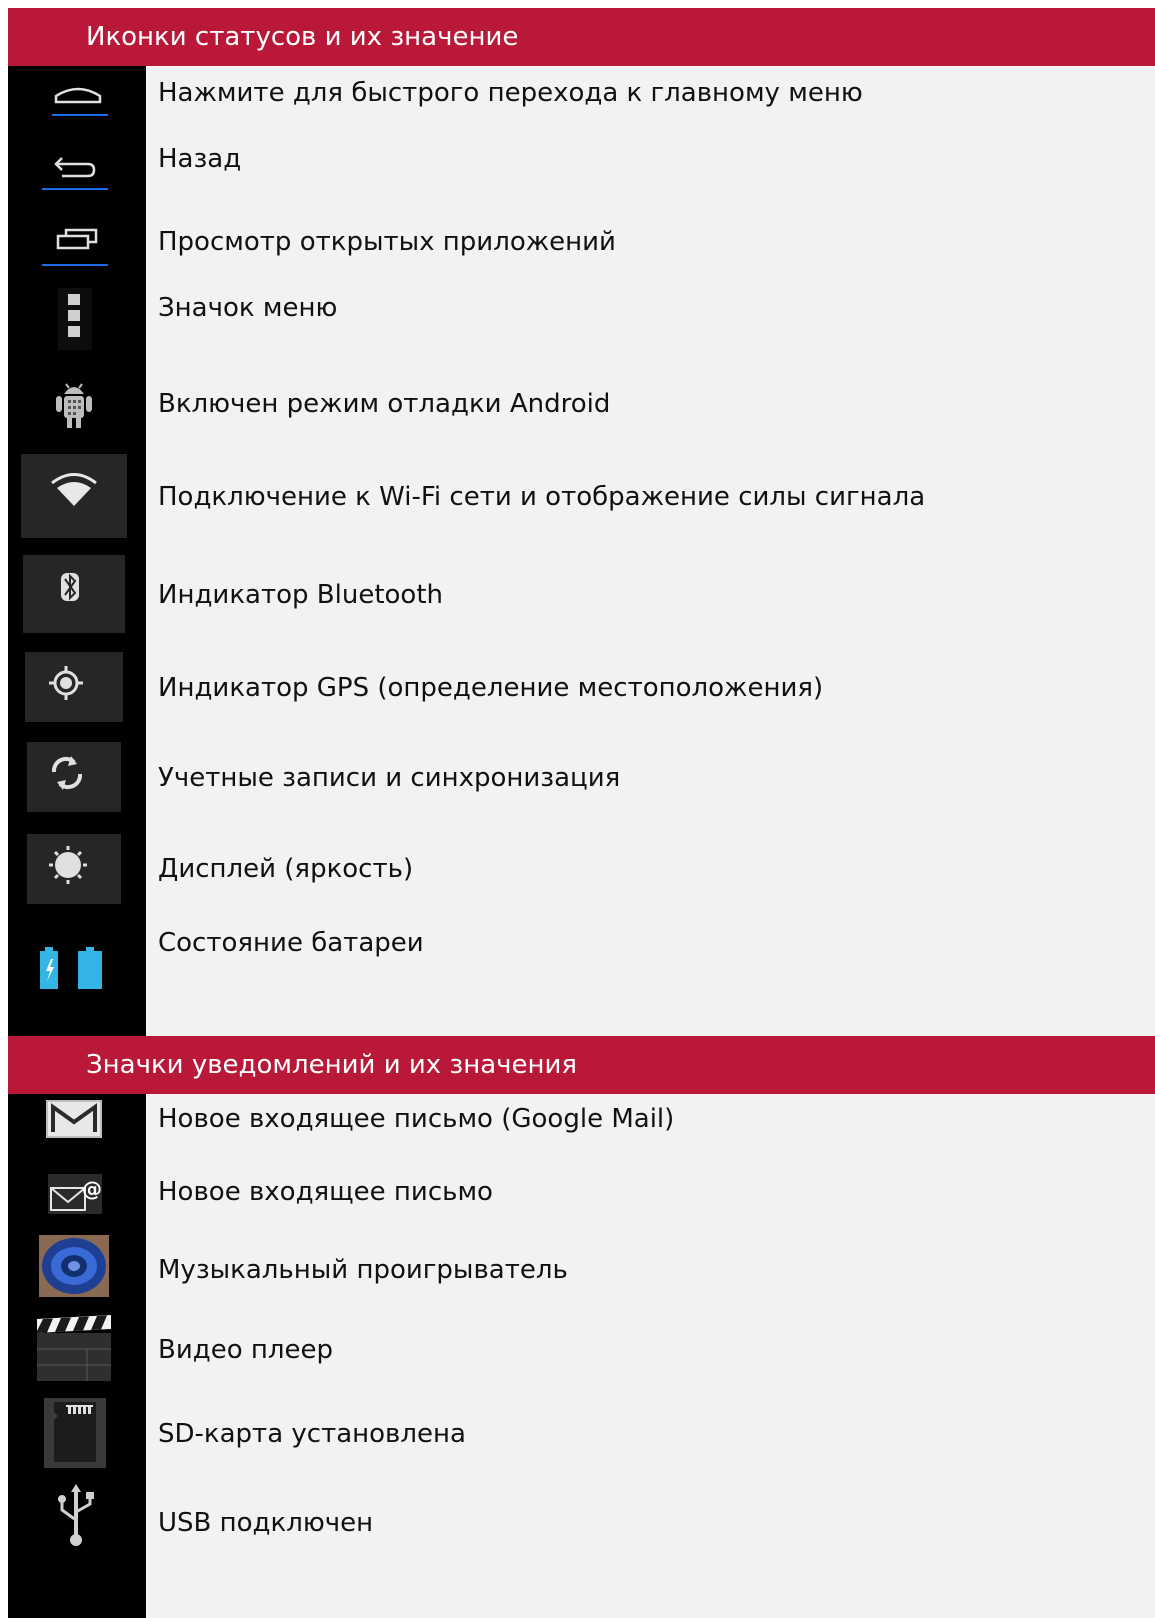 The image size is (1155, 1618). I want to click on status-row-label-battery: Состояние батареи, so click(291, 943).